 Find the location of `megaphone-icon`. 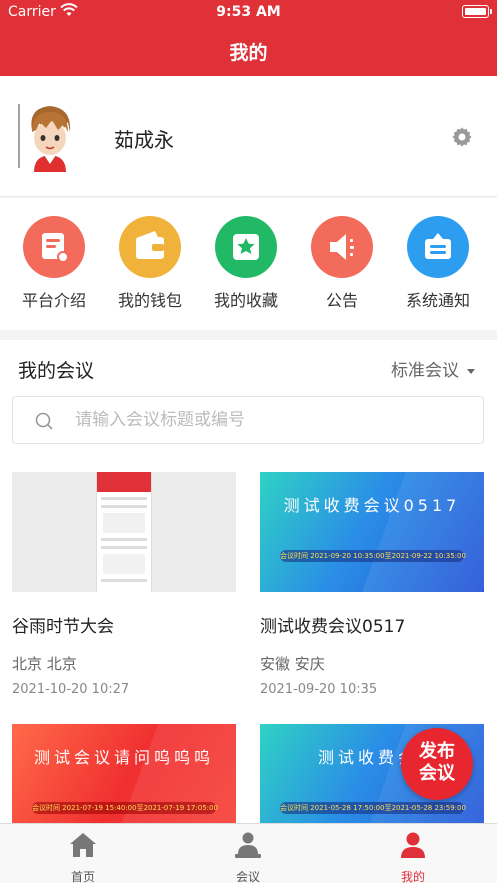

megaphone-icon is located at coordinates (342, 247).